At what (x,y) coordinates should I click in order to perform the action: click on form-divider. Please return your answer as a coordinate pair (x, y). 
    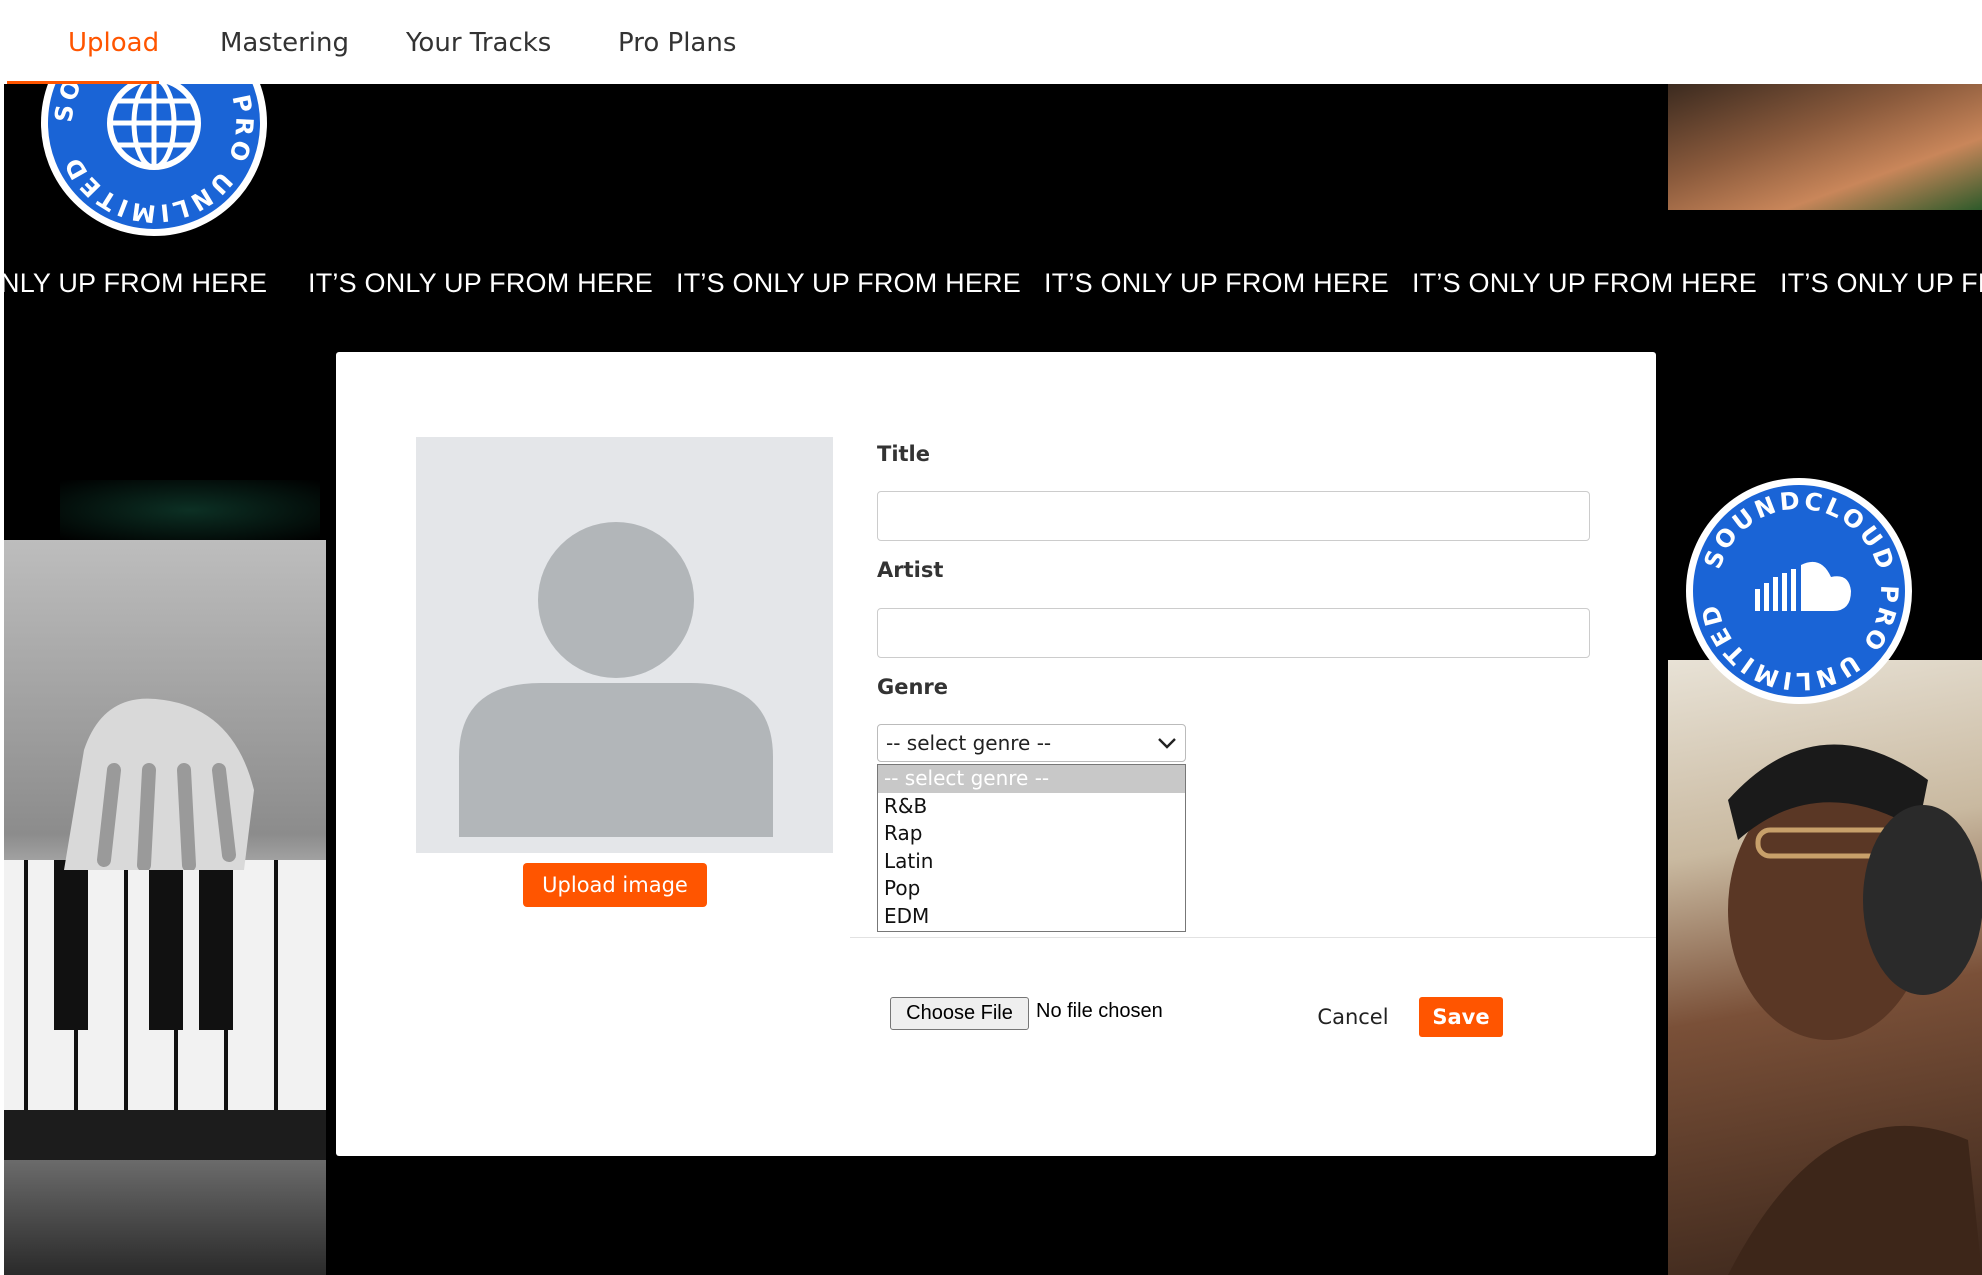
    Looking at the image, I should click on (1253, 937).